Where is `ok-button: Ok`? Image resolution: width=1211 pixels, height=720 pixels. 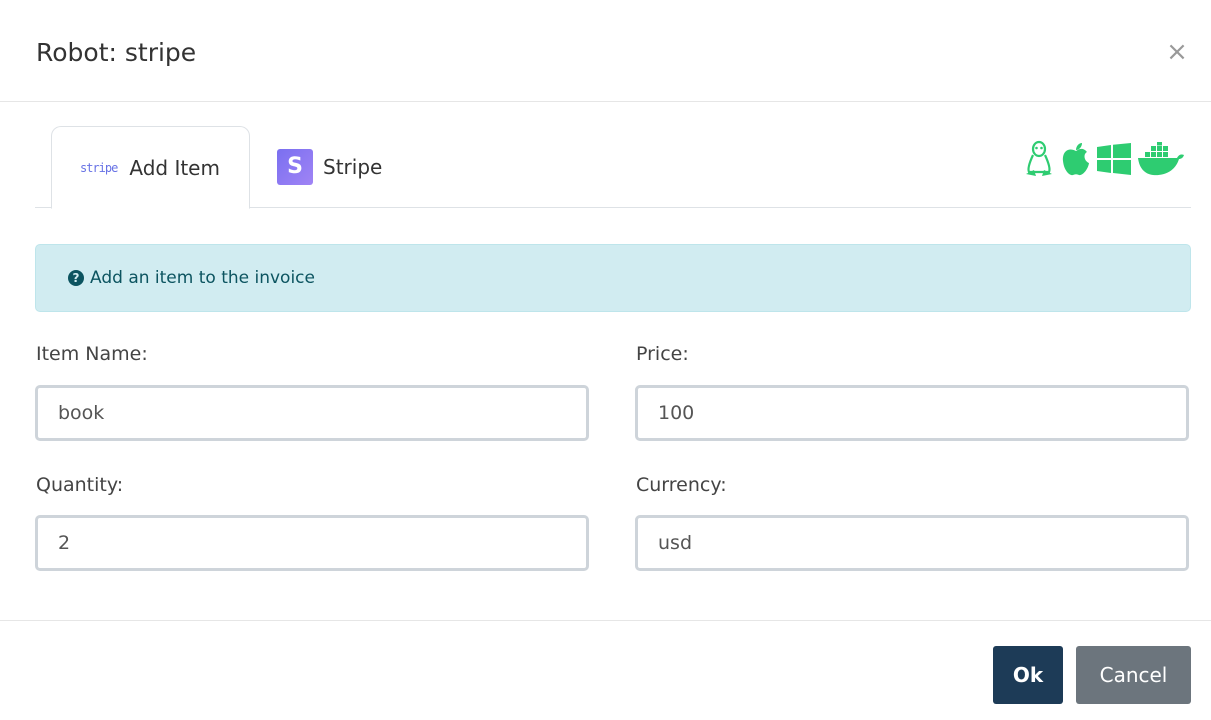 ok-button: Ok is located at coordinates (1028, 675).